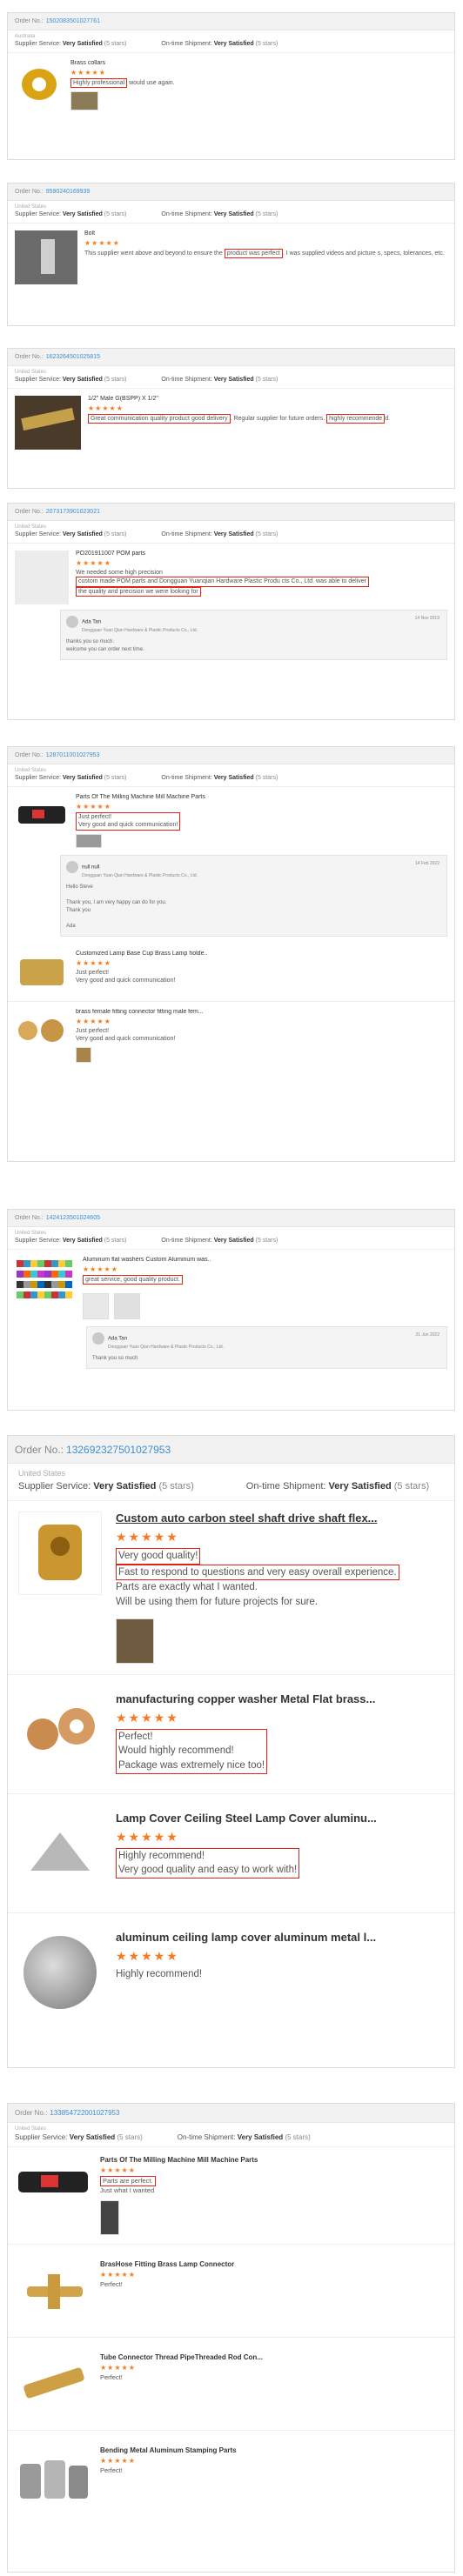 The image size is (463, 2576). What do you see at coordinates (73, 357) in the screenshot?
I see `order-number: 1623264501025815` at bounding box center [73, 357].